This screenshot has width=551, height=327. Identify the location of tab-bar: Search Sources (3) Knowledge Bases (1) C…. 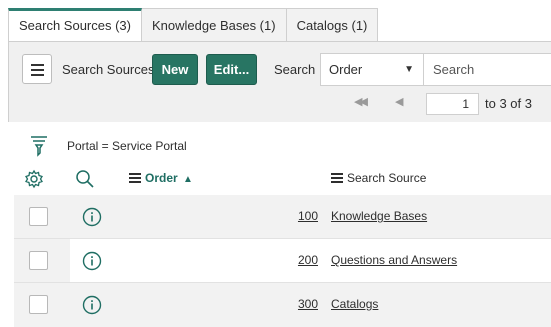
(193, 25).